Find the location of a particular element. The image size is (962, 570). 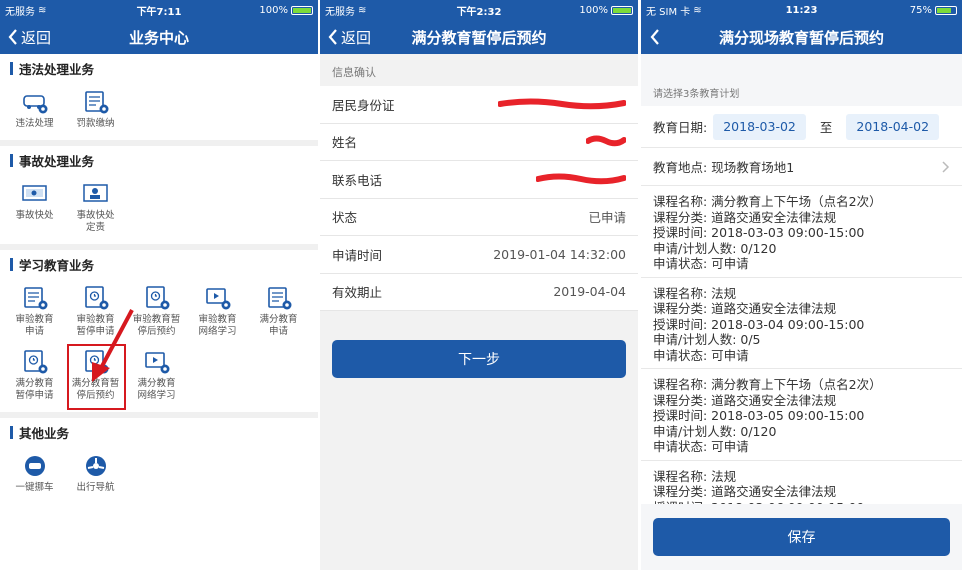

save-button: 保存 is located at coordinates (801, 537).